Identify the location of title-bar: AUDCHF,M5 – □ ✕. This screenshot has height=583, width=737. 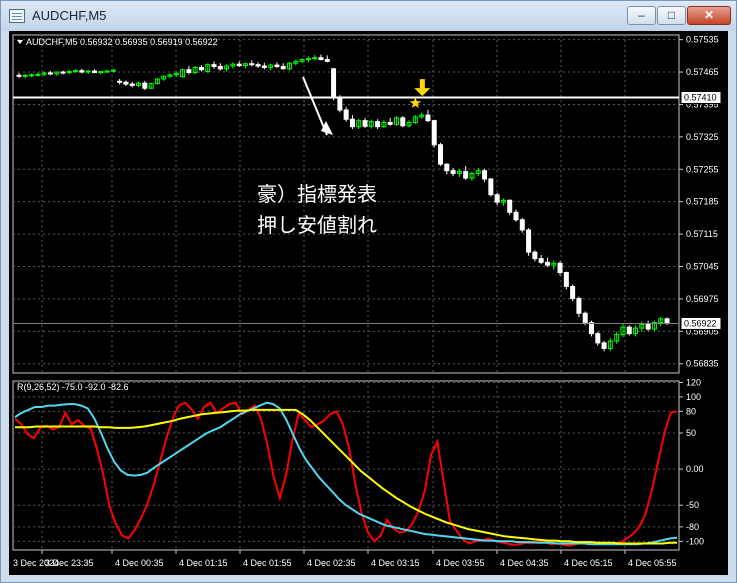
(368, 16).